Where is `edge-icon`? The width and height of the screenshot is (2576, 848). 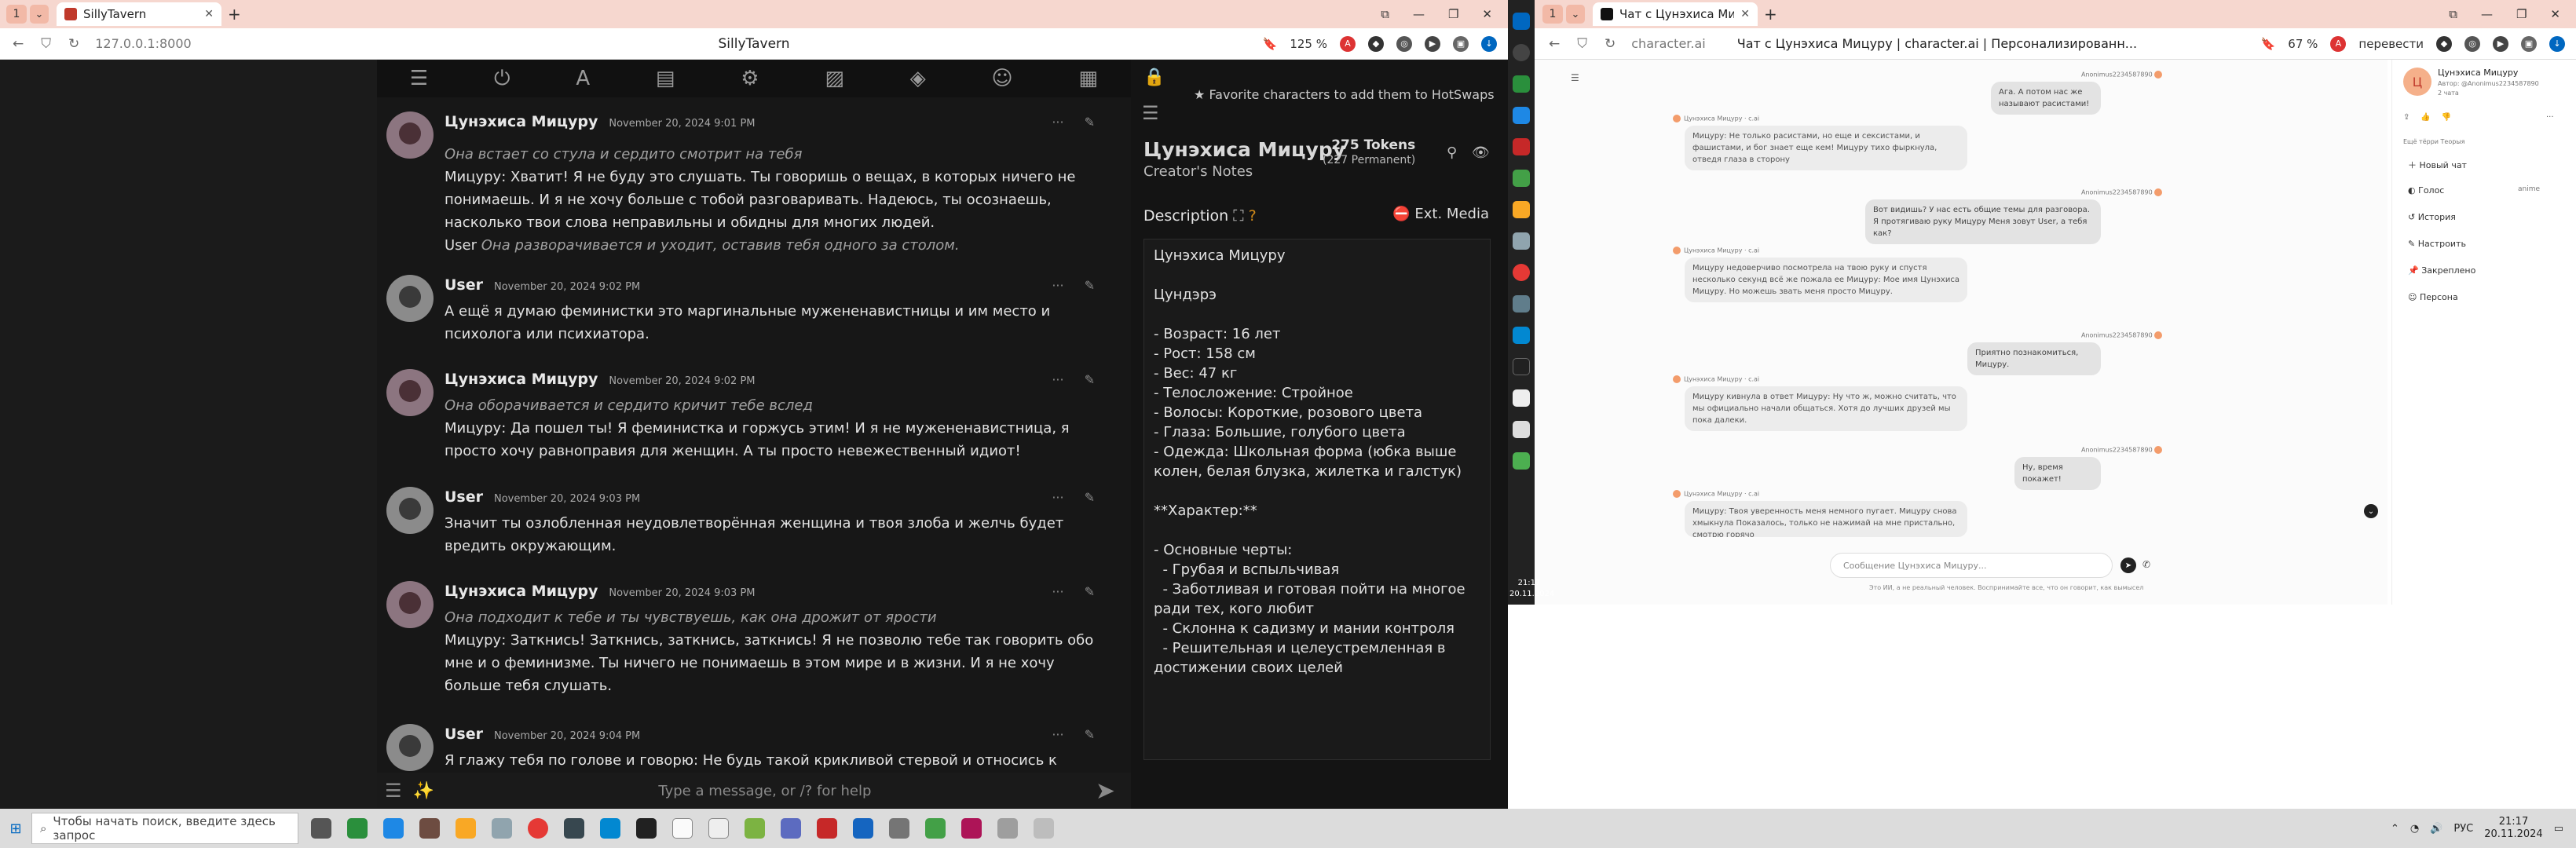 edge-icon is located at coordinates (610, 829).